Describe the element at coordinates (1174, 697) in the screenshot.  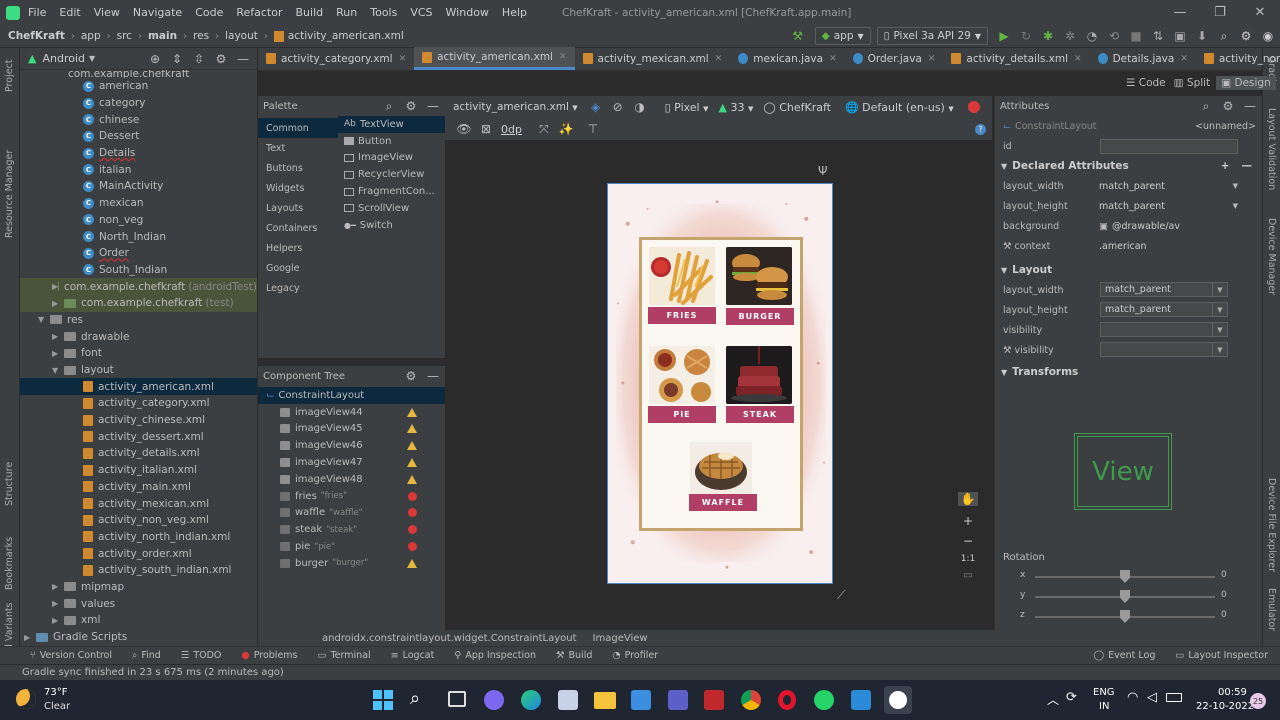
I see `battery-icon` at that location.